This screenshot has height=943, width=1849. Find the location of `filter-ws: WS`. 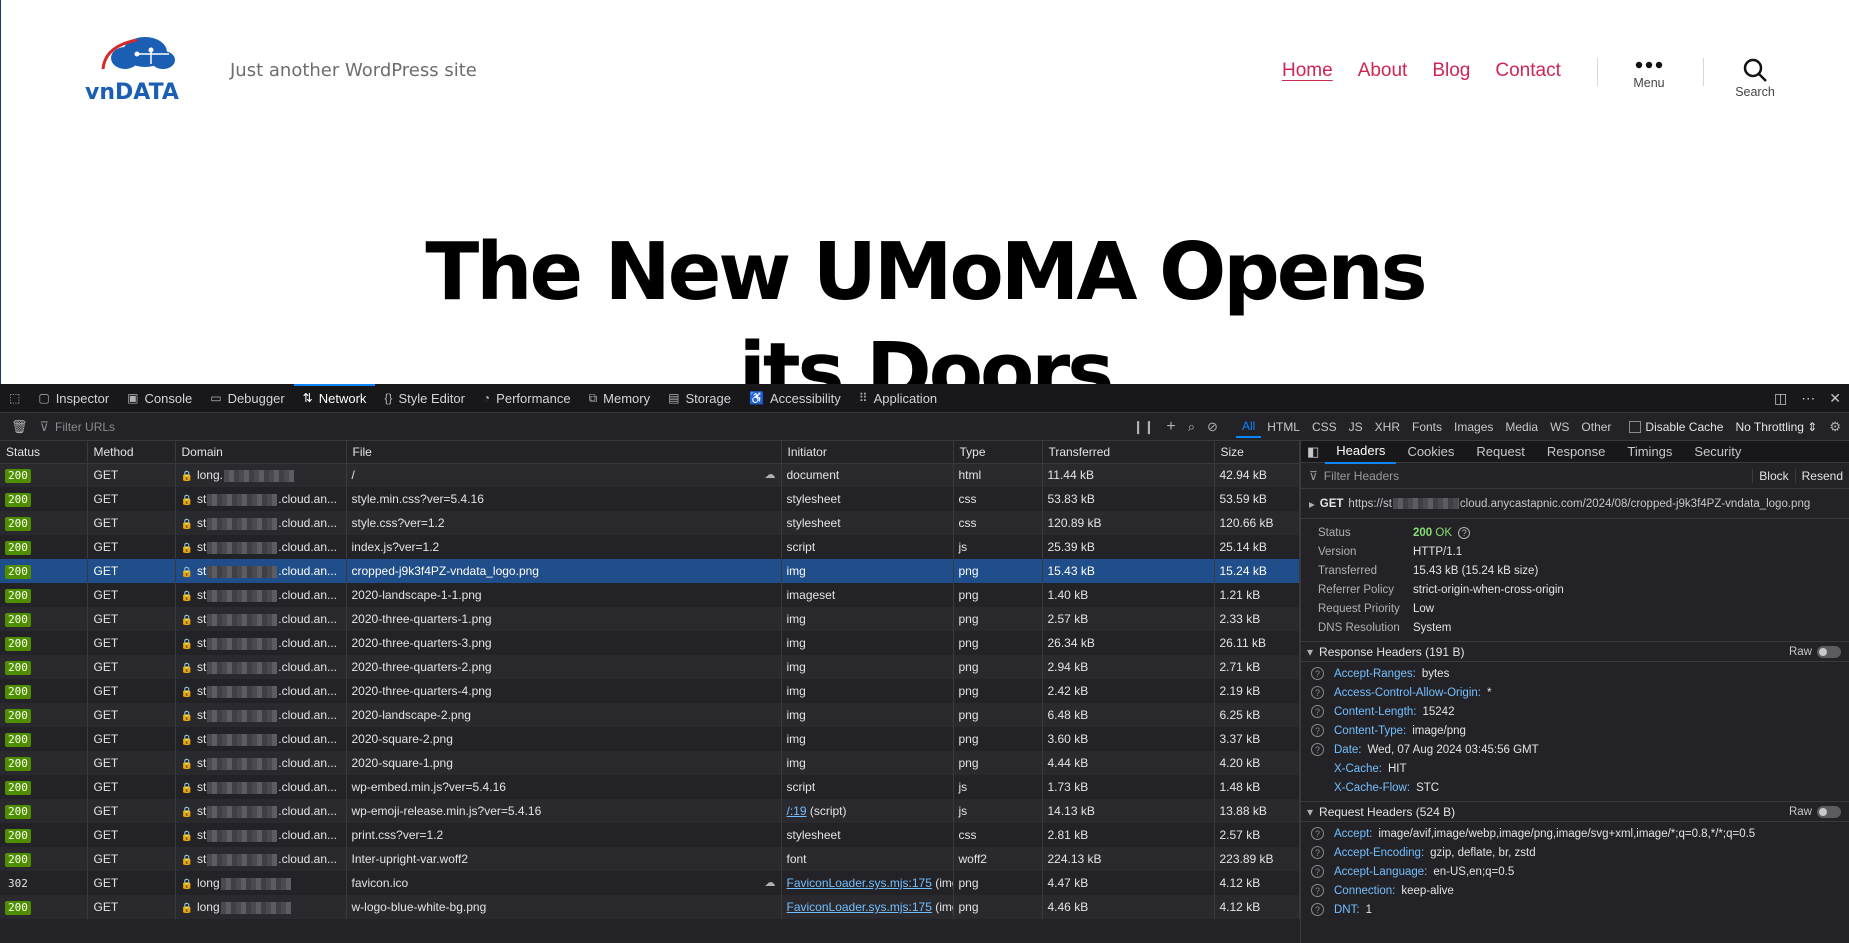

filter-ws: WS is located at coordinates (1559, 427).